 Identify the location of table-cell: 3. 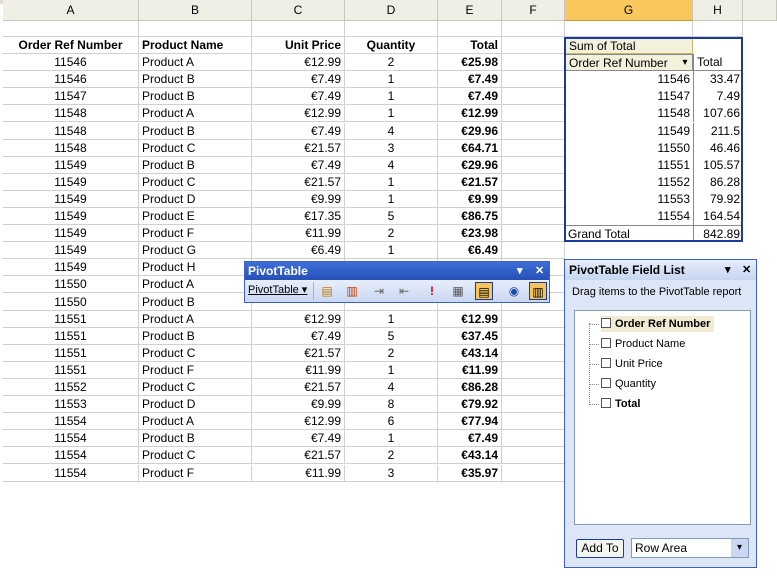
(391, 148).